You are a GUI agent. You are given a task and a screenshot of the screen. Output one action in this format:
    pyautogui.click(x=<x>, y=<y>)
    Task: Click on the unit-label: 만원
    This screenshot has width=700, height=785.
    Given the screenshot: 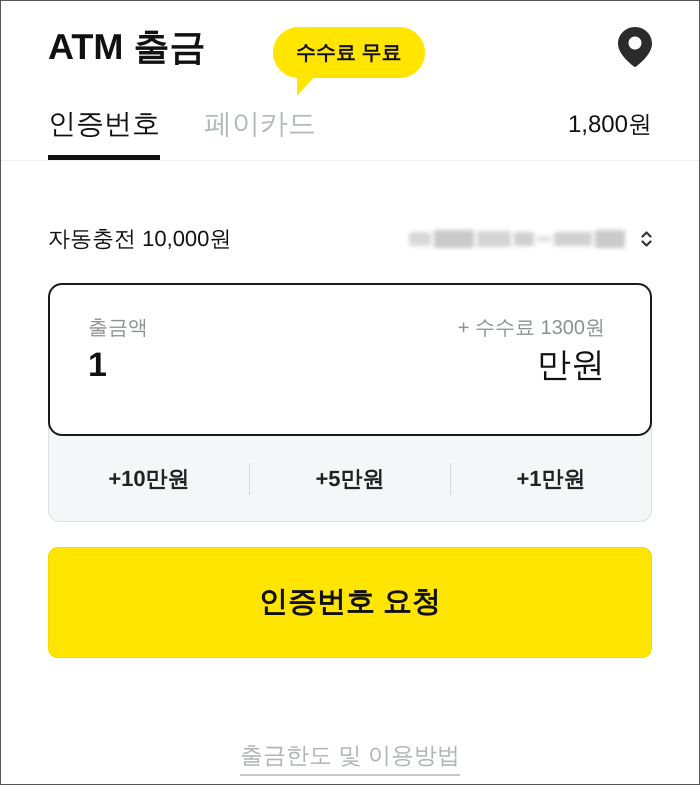 What is the action you would take?
    pyautogui.click(x=571, y=365)
    